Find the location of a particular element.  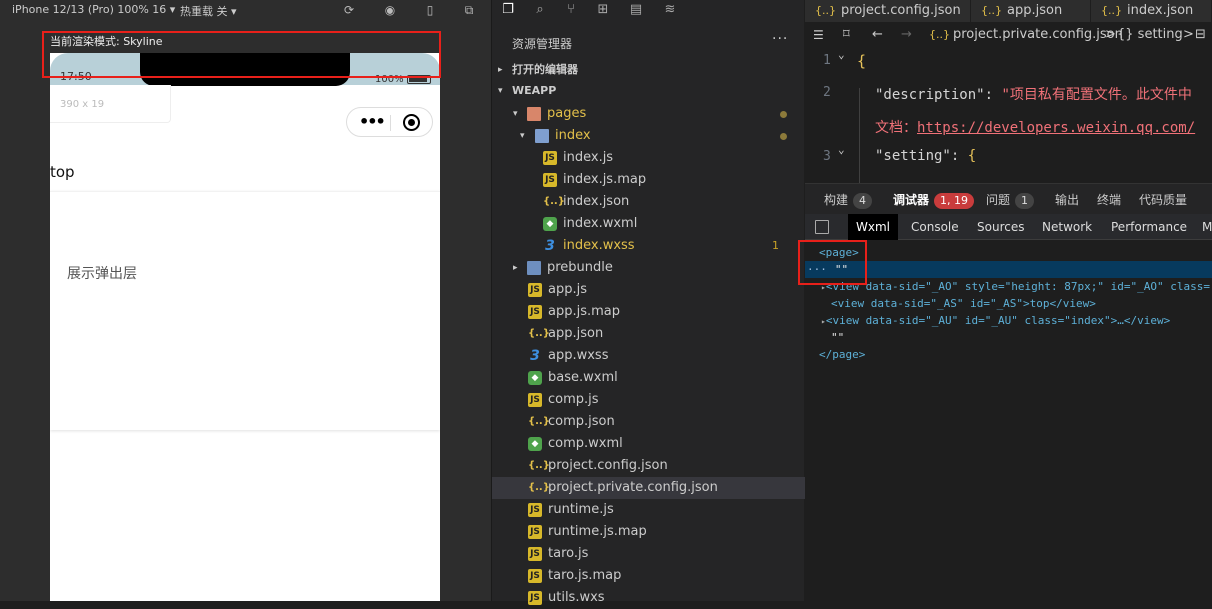

record-icon: ◉ is located at coordinates (390, 10).